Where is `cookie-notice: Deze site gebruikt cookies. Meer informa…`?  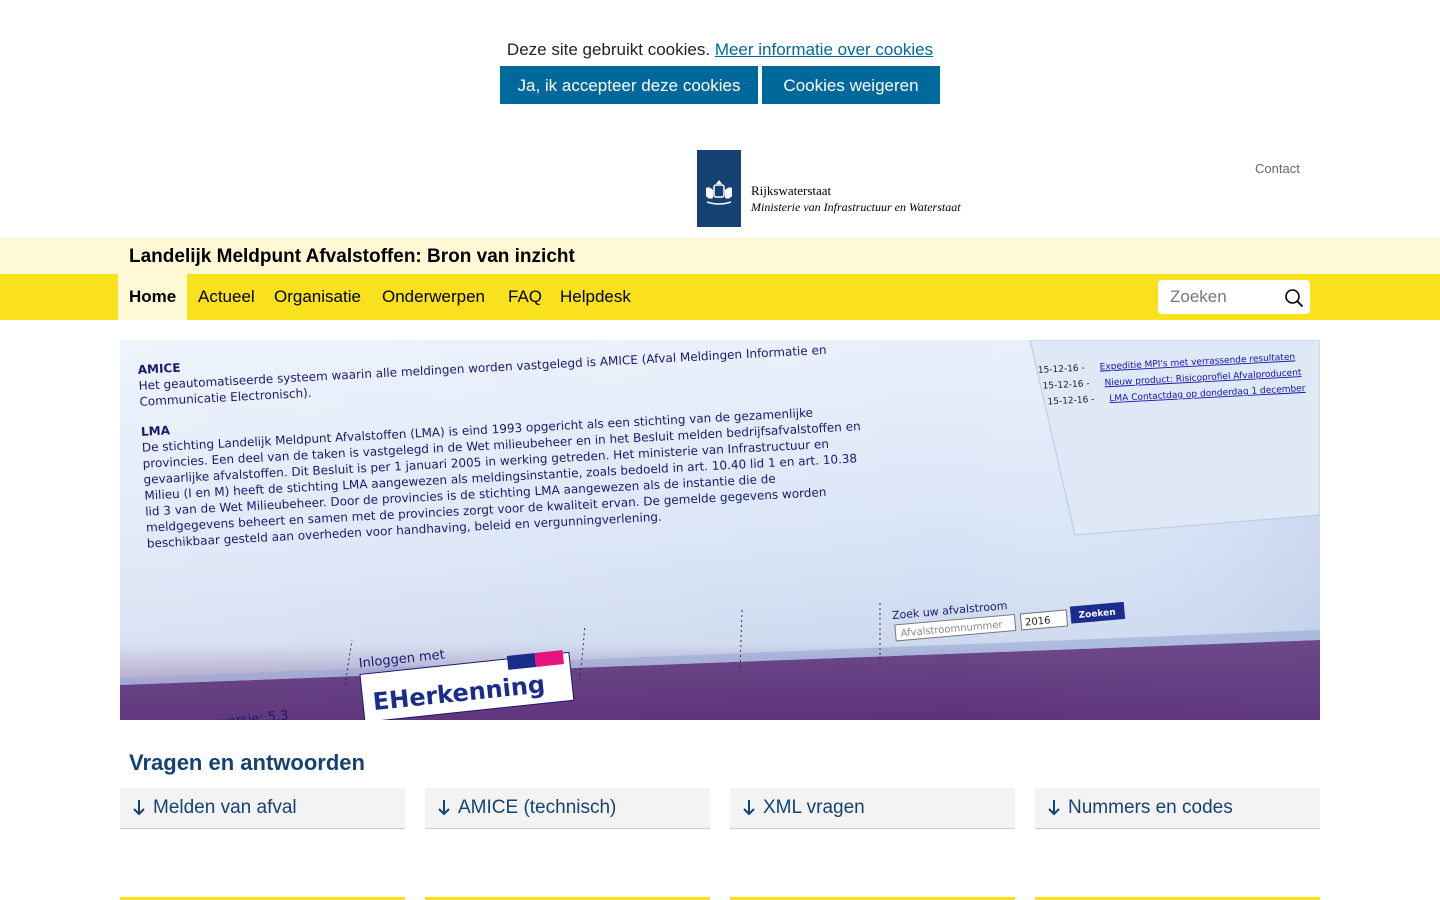
cookie-notice: Deze site gebruikt cookies. Meer informa… is located at coordinates (720, 50).